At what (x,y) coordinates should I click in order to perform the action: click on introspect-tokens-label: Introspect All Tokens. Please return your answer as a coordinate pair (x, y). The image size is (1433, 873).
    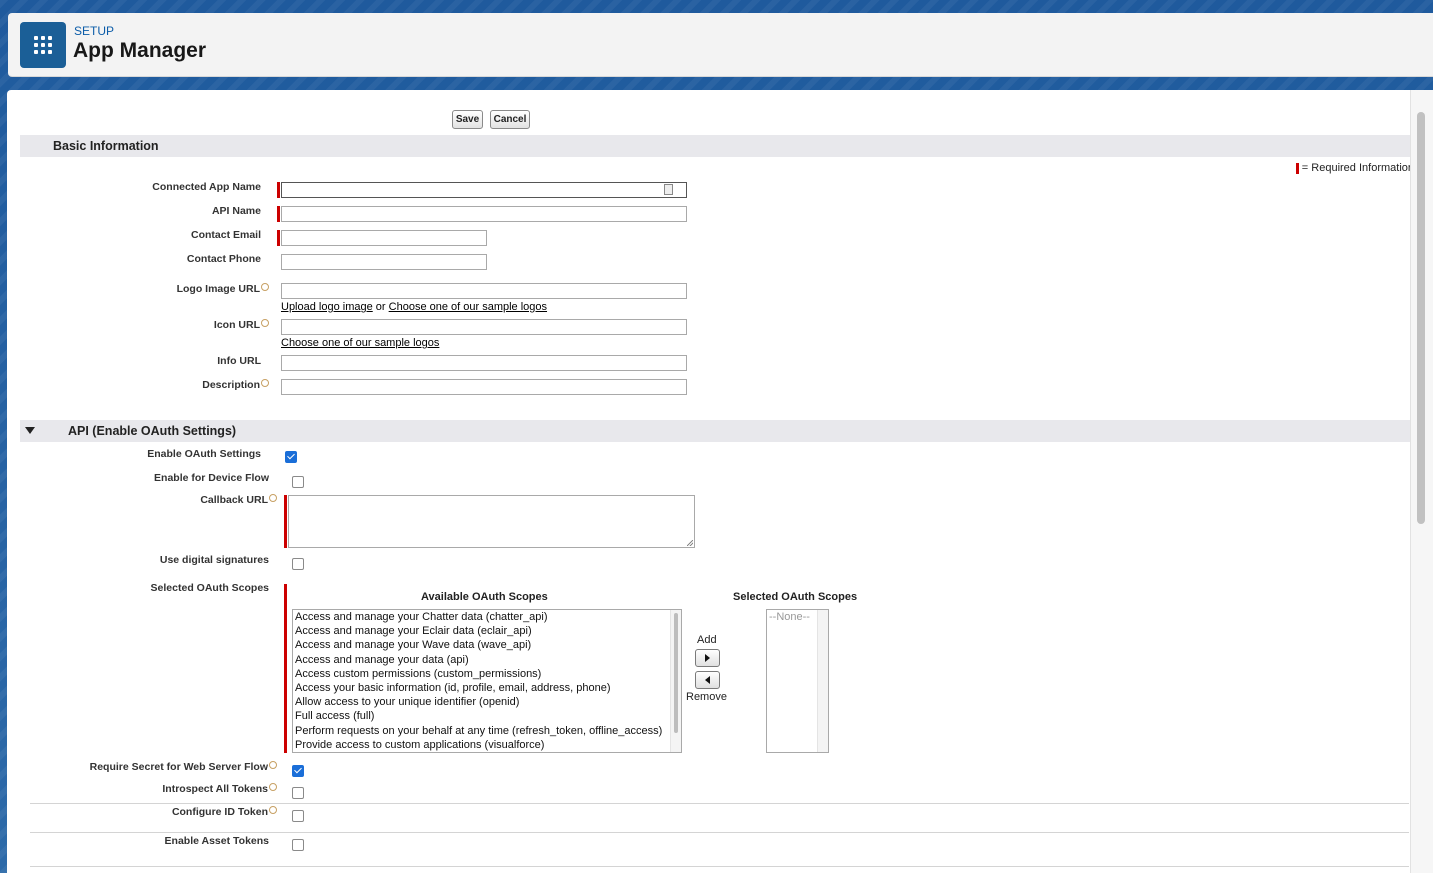
    Looking at the image, I should click on (219, 789).